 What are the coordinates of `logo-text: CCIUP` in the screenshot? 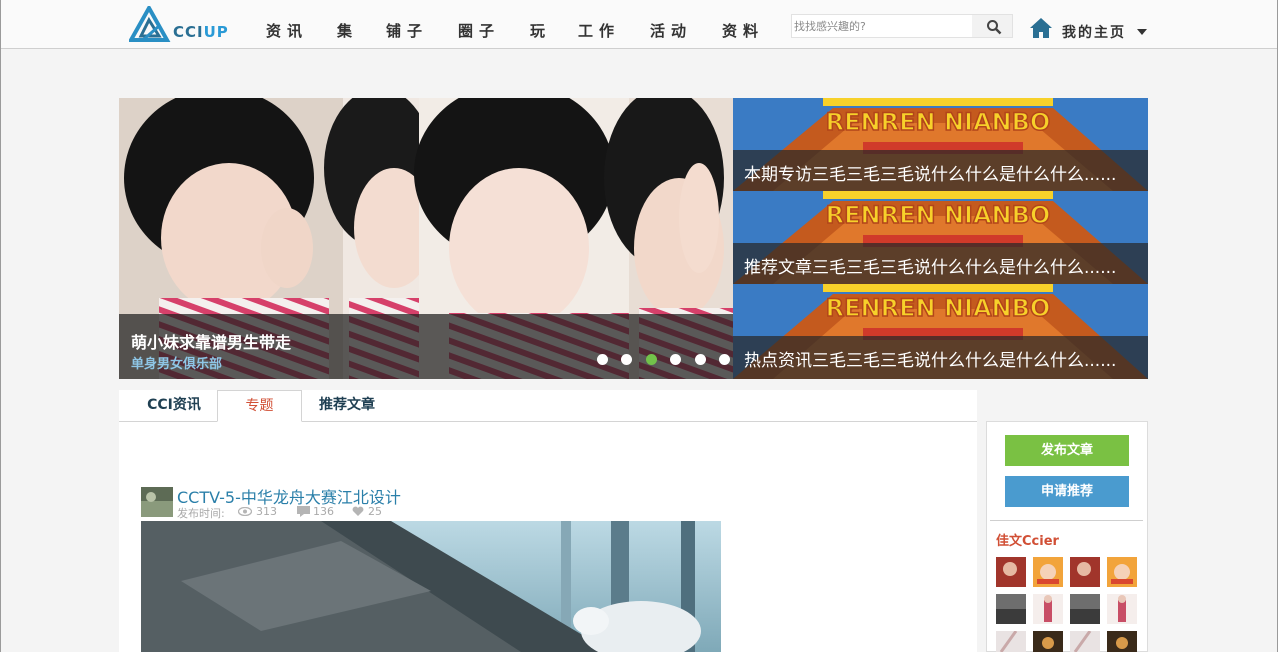 It's located at (201, 32).